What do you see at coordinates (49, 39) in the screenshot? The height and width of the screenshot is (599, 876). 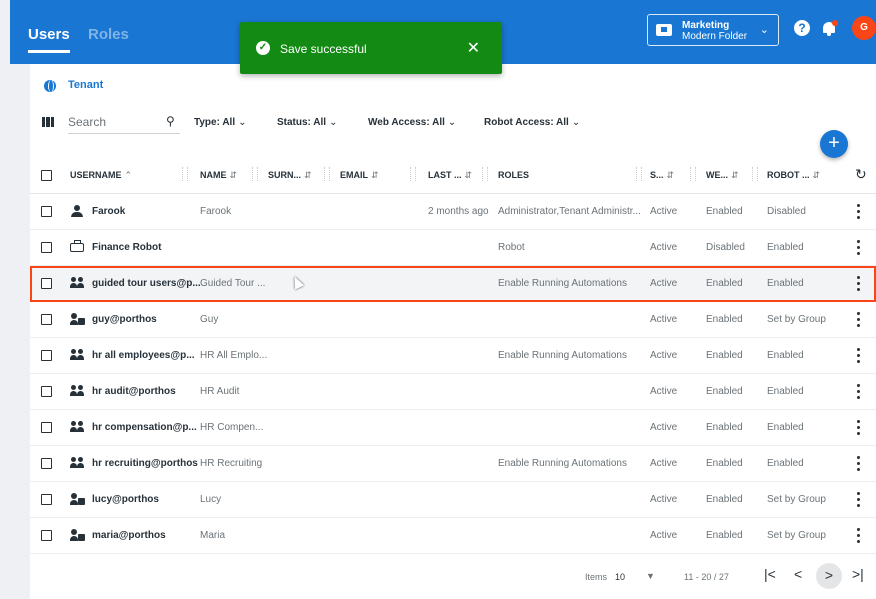 I see `tab-users: Users` at bounding box center [49, 39].